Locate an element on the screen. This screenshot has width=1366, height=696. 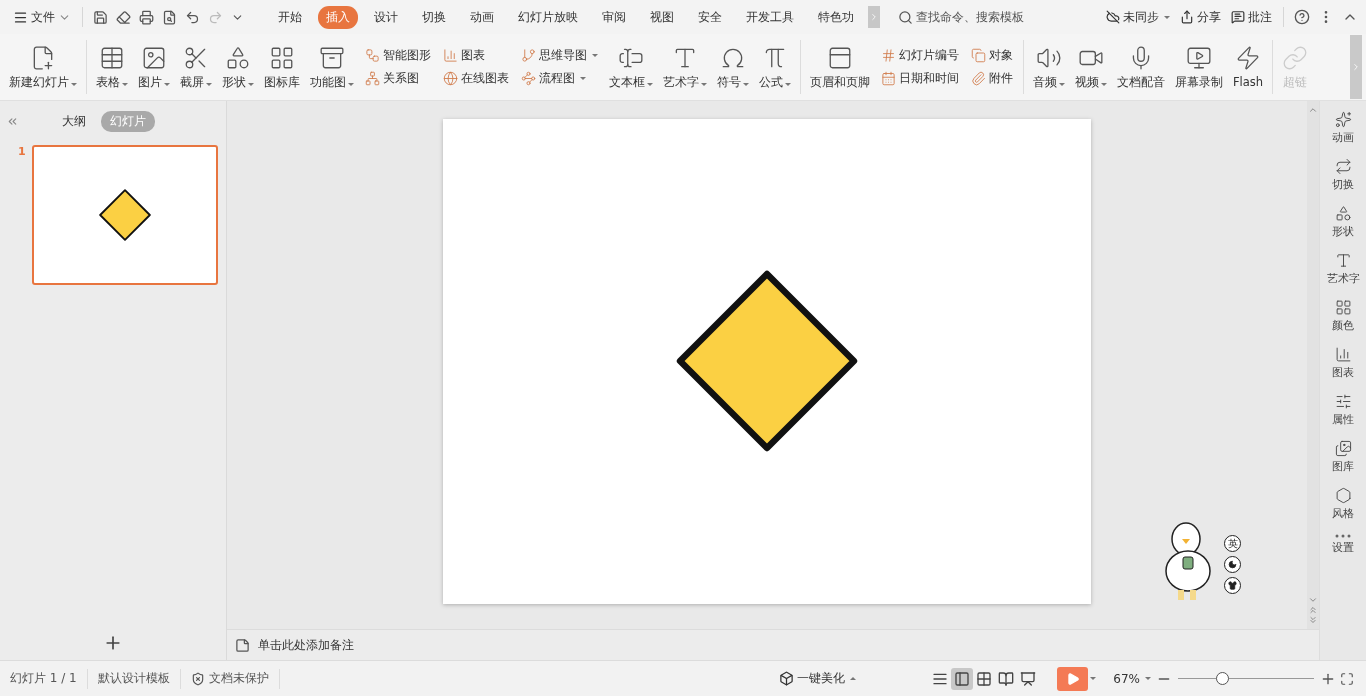
star-icon is located at coordinates (1343, 119).